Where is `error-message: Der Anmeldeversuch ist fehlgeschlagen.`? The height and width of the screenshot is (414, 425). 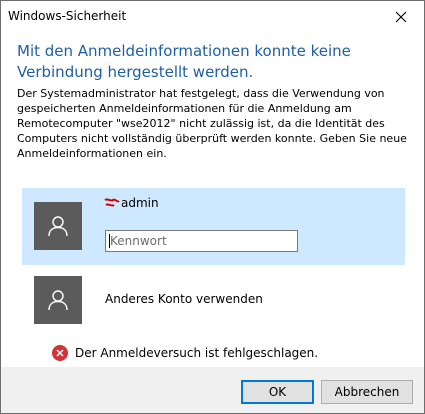 error-message: Der Anmeldeversuch ist fehlgeschlagen. is located at coordinates (197, 353).